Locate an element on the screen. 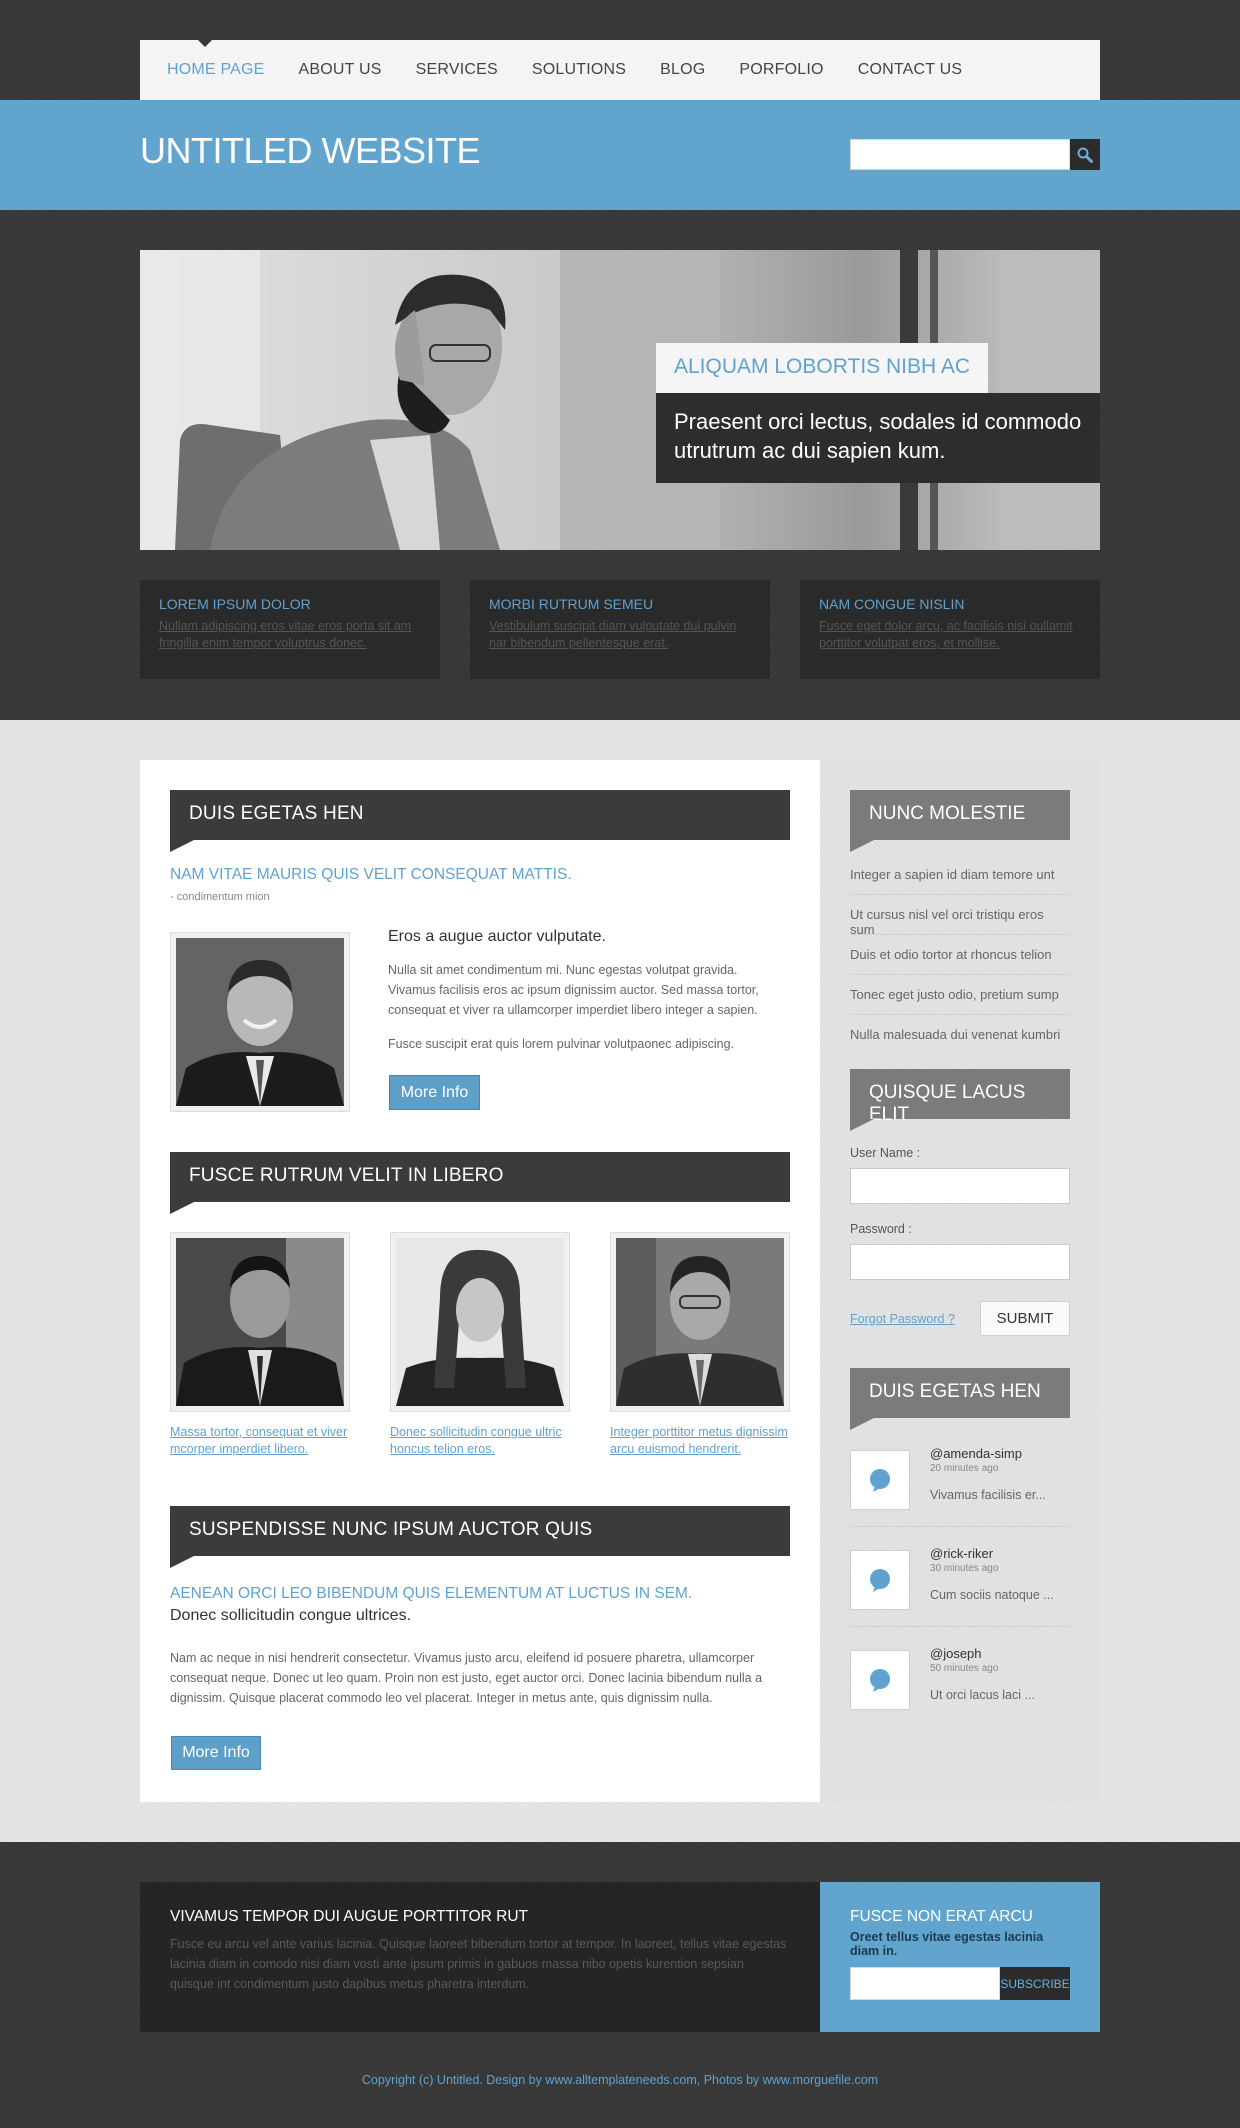  forgot-password-link: Forgot Password ? is located at coordinates (902, 1319).